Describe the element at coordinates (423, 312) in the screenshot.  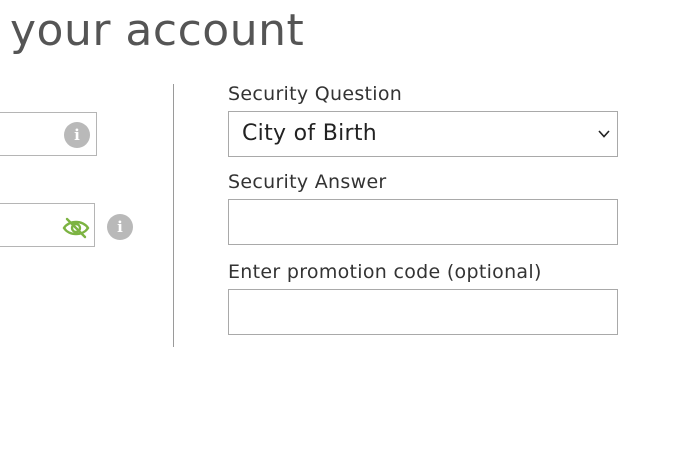
I see `promotion-code-input` at that location.